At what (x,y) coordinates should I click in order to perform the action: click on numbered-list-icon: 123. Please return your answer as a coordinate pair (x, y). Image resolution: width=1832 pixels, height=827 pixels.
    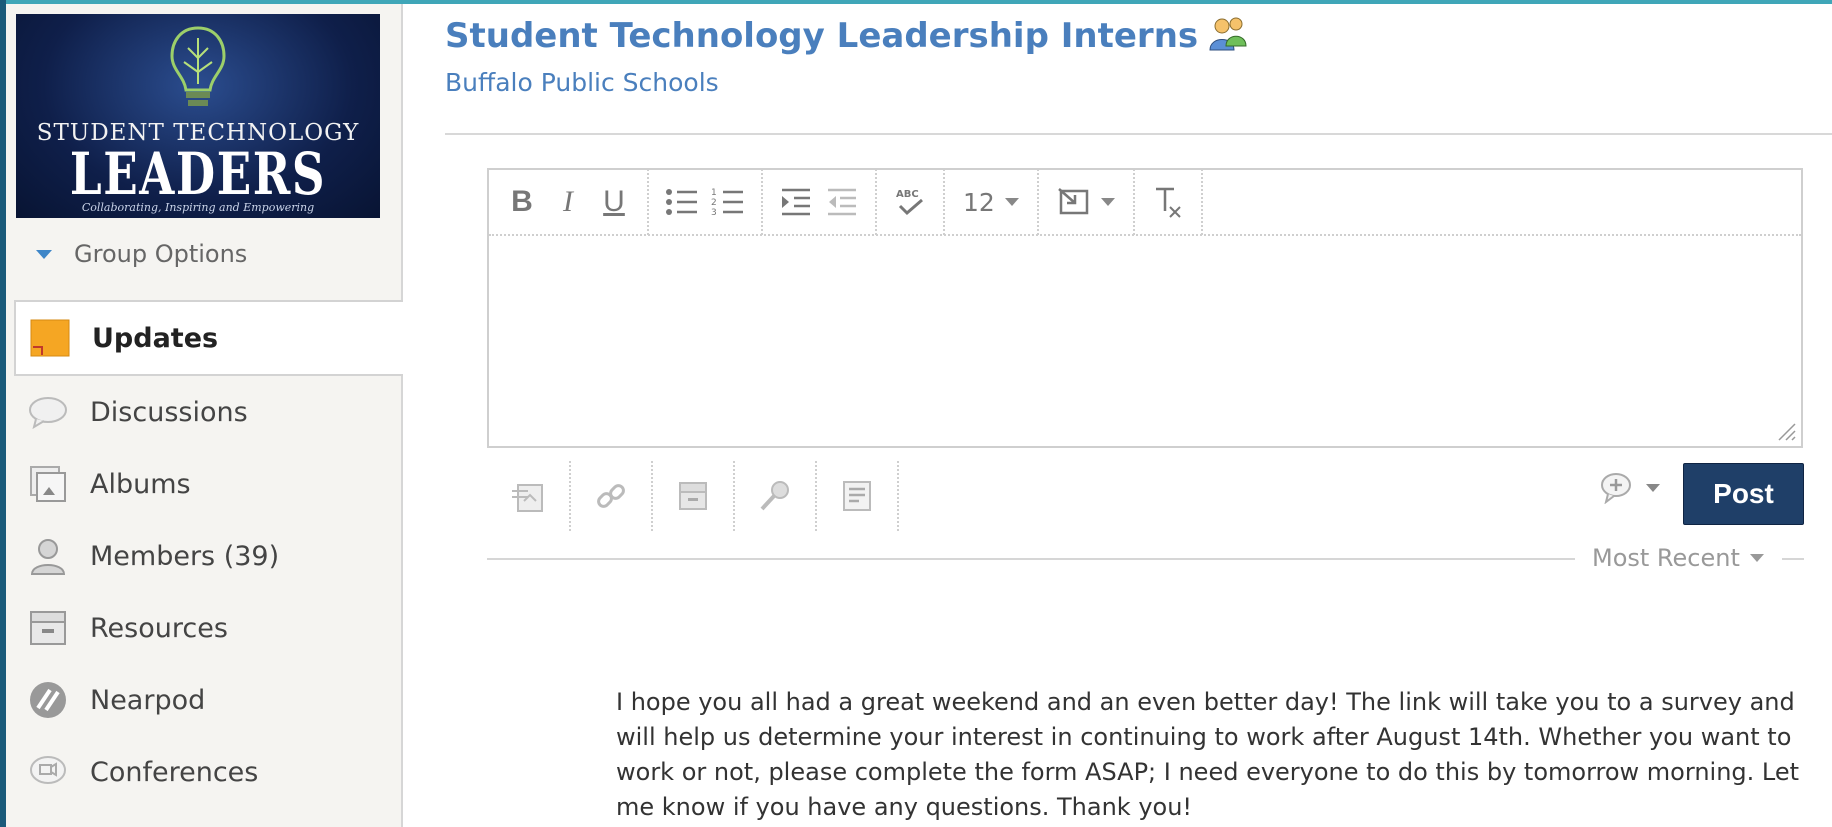
    Looking at the image, I should click on (728, 202).